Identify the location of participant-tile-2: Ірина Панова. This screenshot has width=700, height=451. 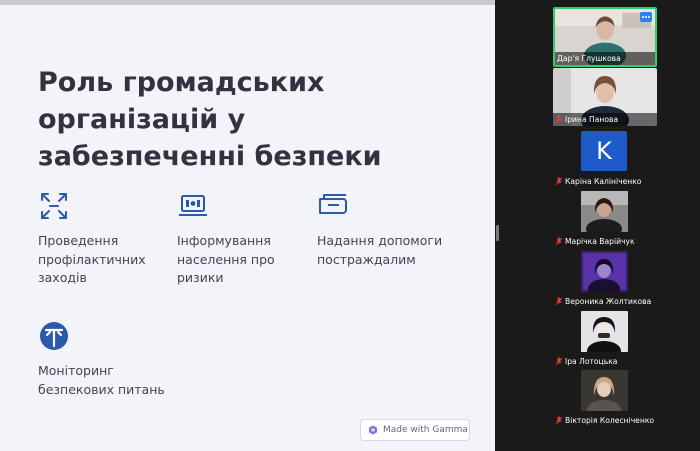
(605, 97).